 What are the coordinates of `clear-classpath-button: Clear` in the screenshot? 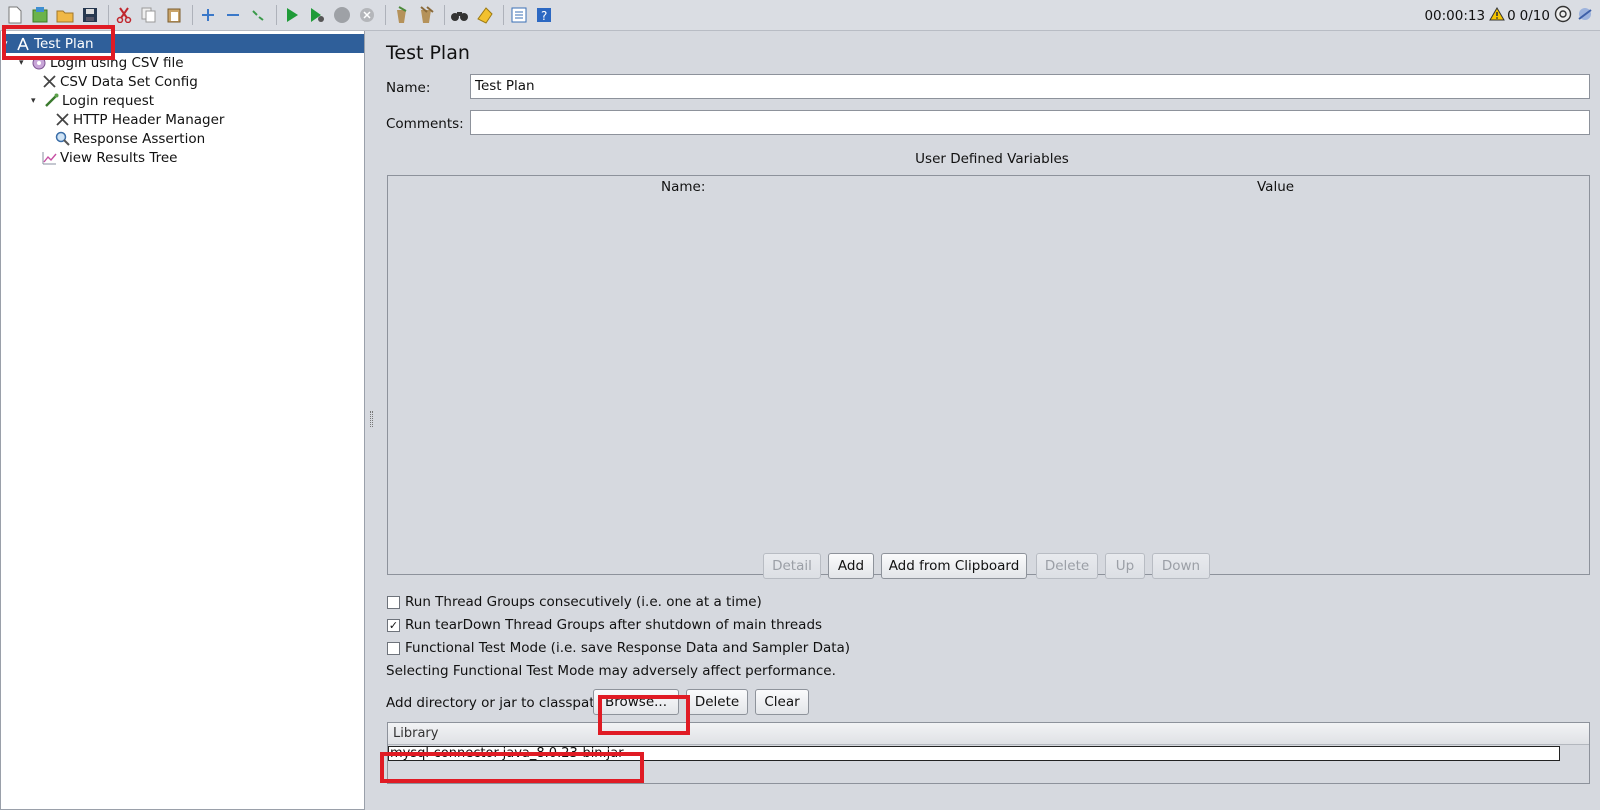 It's located at (782, 702).